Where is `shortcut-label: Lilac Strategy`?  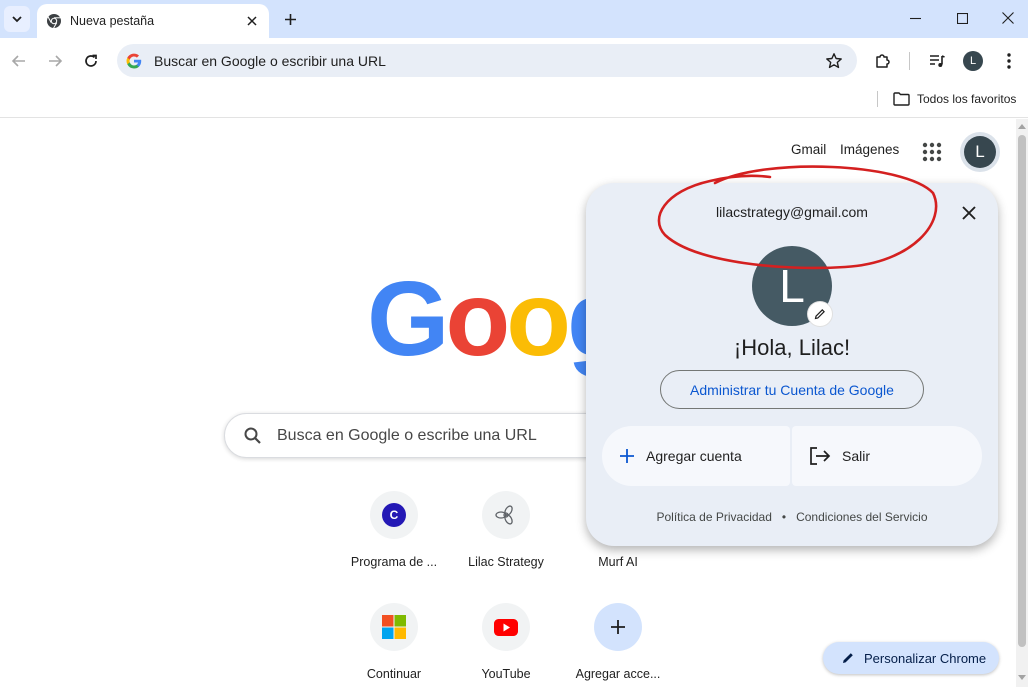 shortcut-label: Lilac Strategy is located at coordinates (506, 562).